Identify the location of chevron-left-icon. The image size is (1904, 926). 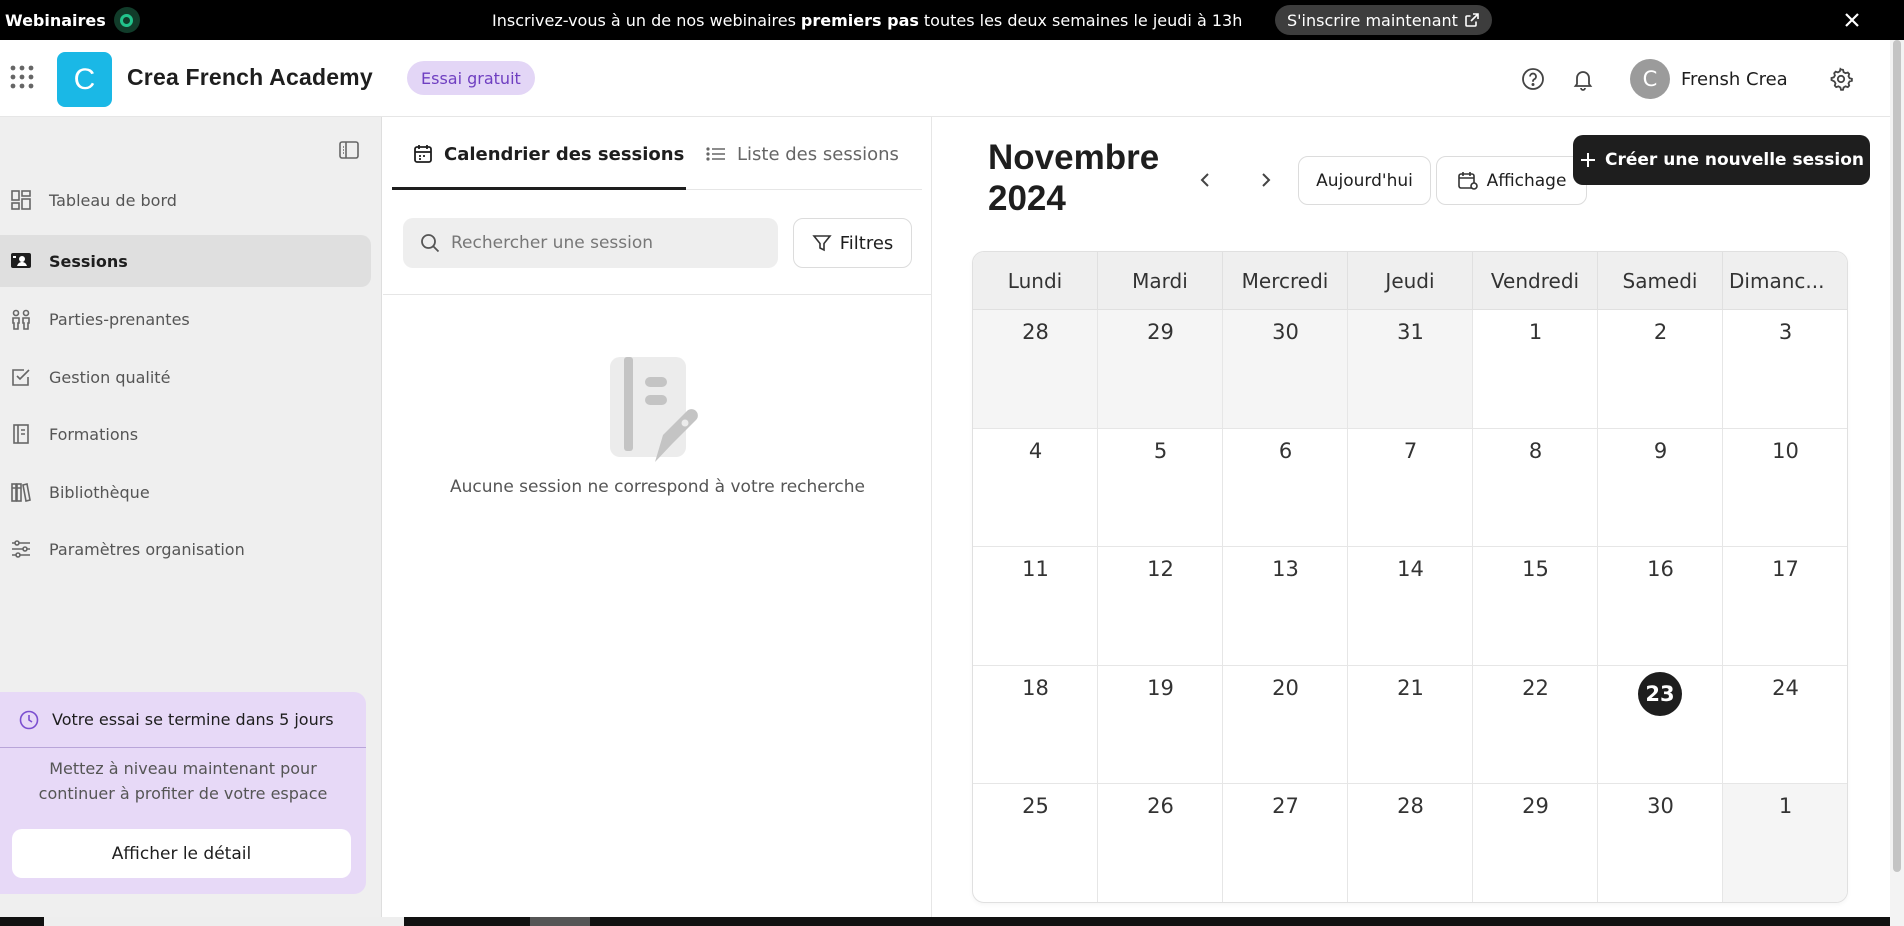
(1205, 180).